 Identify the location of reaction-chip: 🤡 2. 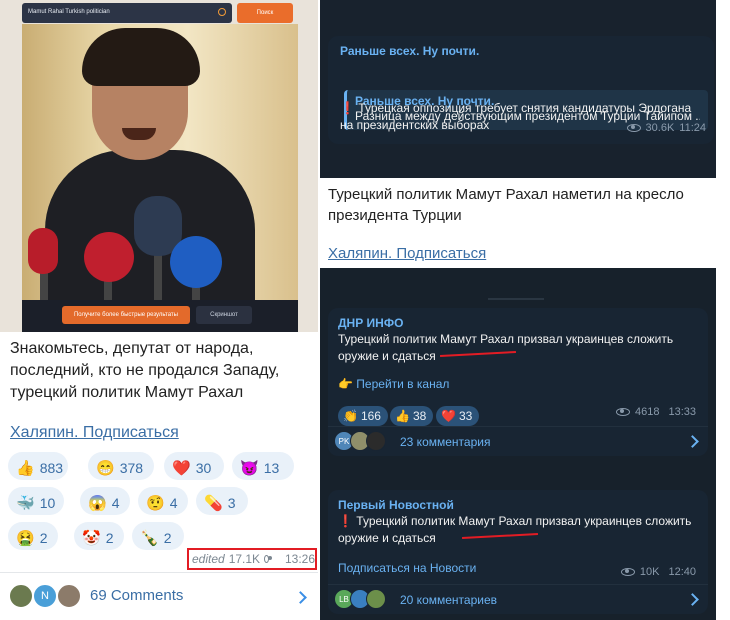
(99, 536).